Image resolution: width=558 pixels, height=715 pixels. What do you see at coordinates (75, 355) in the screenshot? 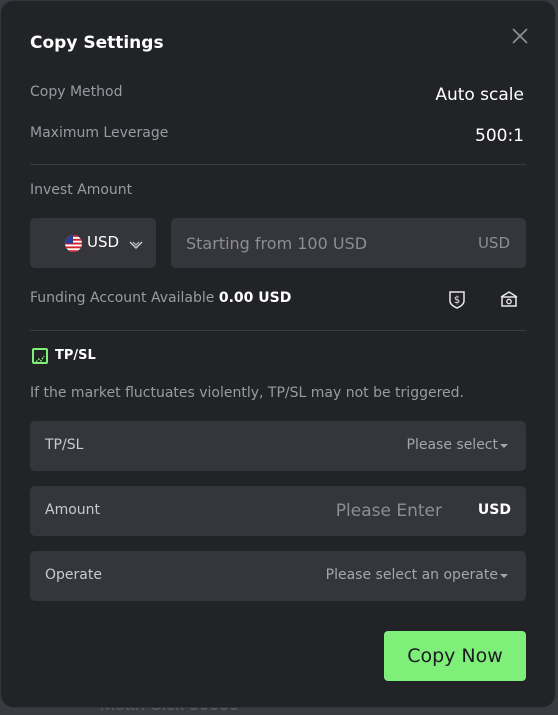
I see `tpsl-checkbox-label: TP/SL` at bounding box center [75, 355].